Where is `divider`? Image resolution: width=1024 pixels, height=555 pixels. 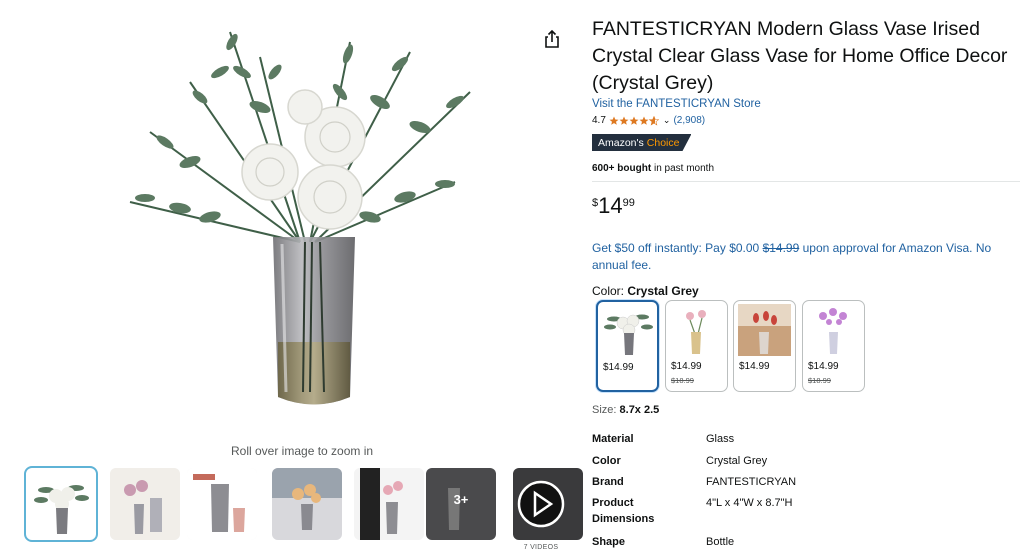
divider is located at coordinates (806, 181).